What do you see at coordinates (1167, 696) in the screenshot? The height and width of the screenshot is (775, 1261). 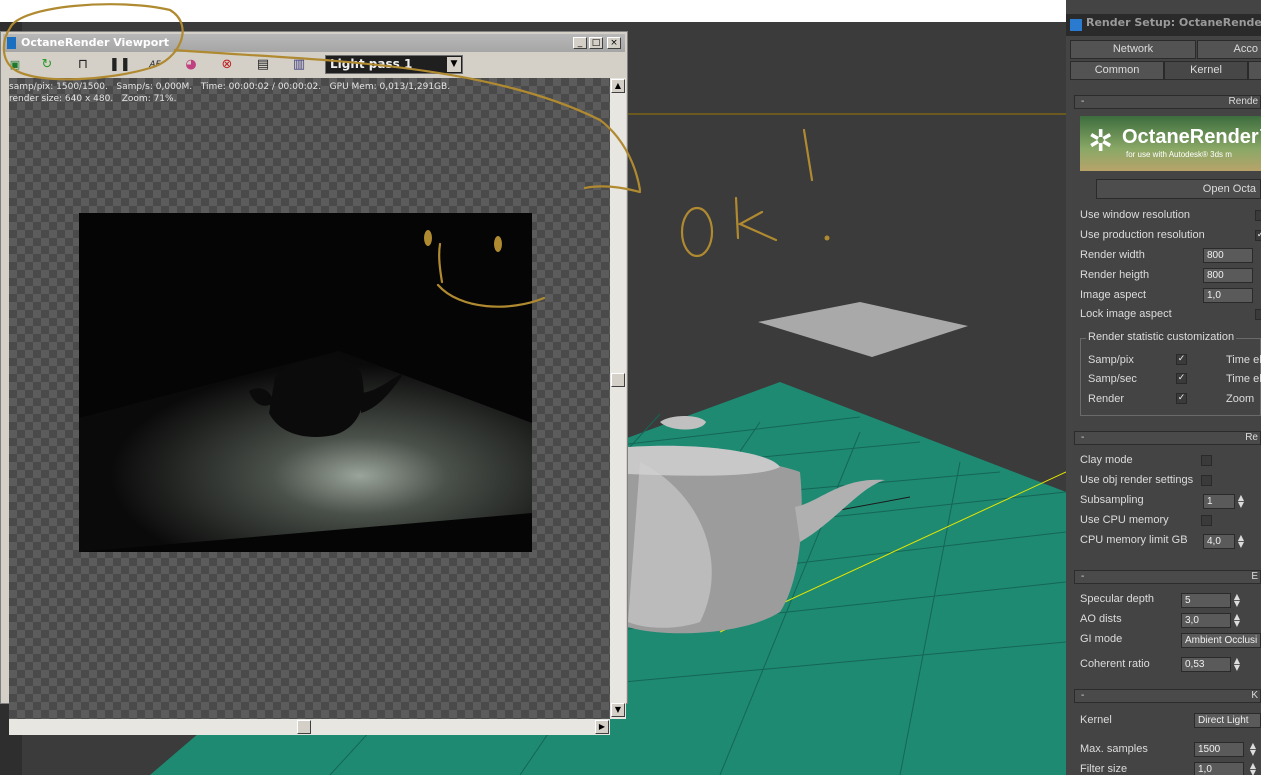 I see `rollout-k: - K` at bounding box center [1167, 696].